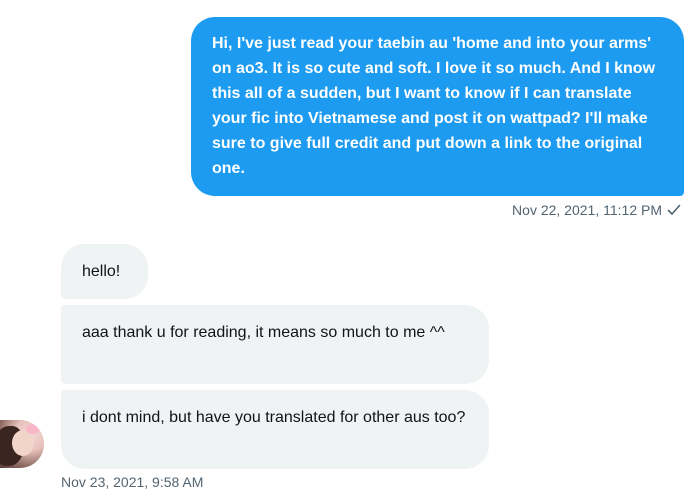  What do you see at coordinates (674, 210) in the screenshot?
I see `checkmark-icon` at bounding box center [674, 210].